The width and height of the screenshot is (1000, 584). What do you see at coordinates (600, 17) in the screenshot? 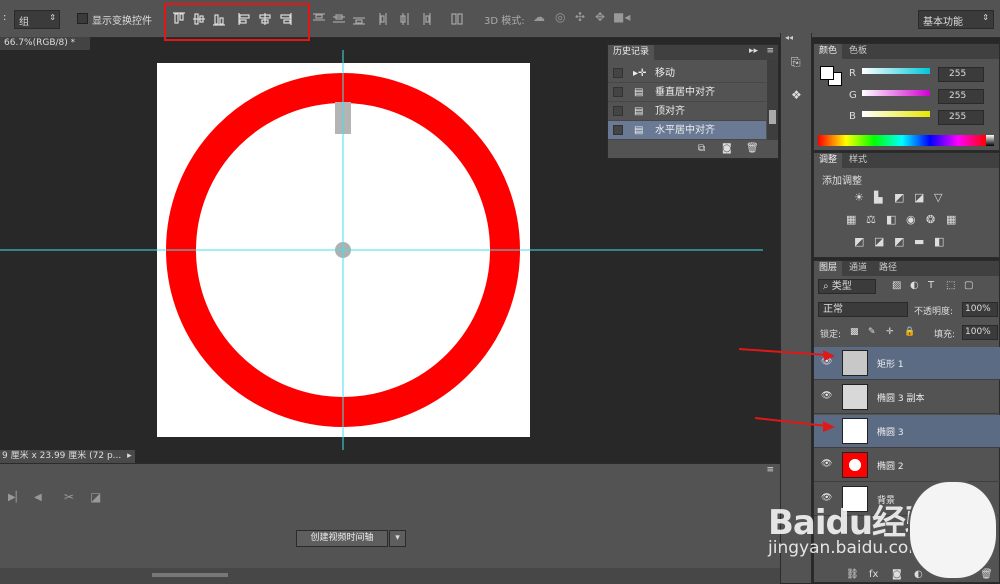
I see `slide-3d-icon: ✥` at bounding box center [600, 17].